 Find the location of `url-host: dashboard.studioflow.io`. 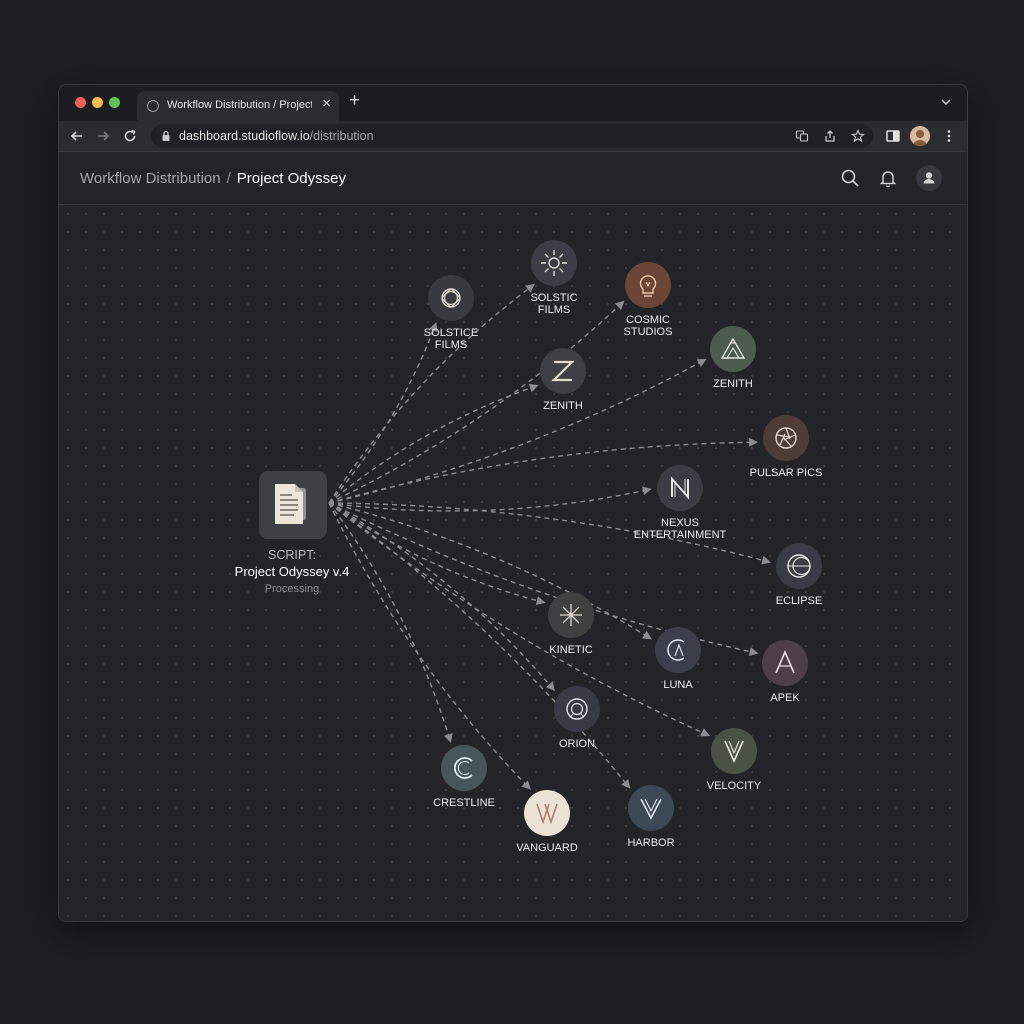

url-host: dashboard.studioflow.io is located at coordinates (244, 136).